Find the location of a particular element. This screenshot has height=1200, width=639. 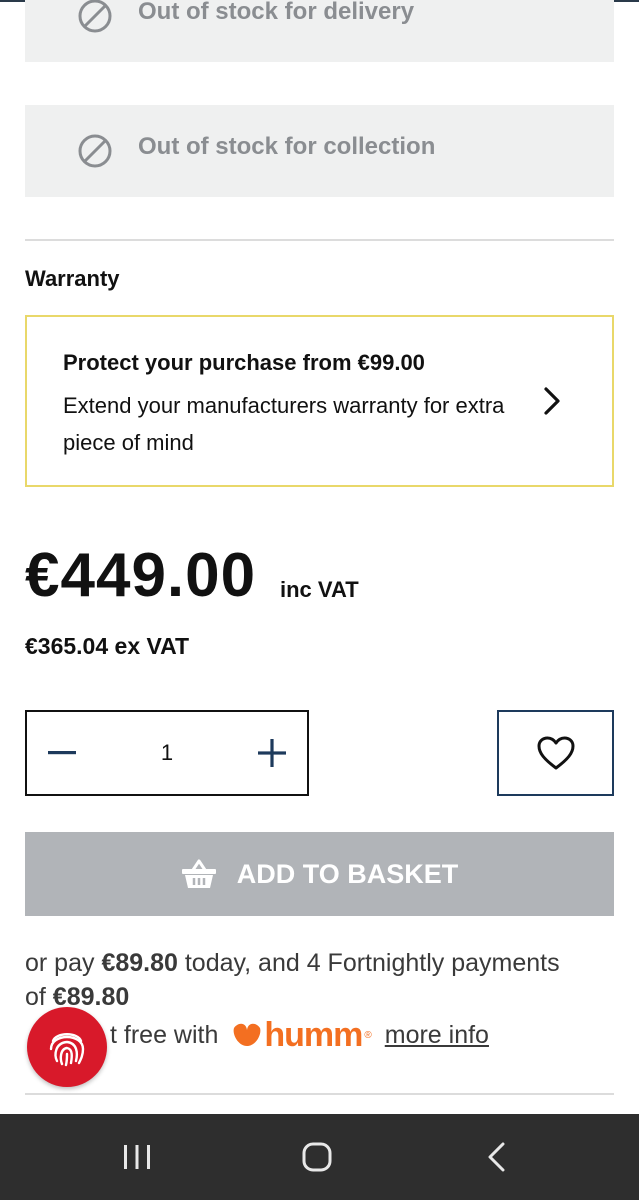

recent-apps-button is located at coordinates (137, 1157).